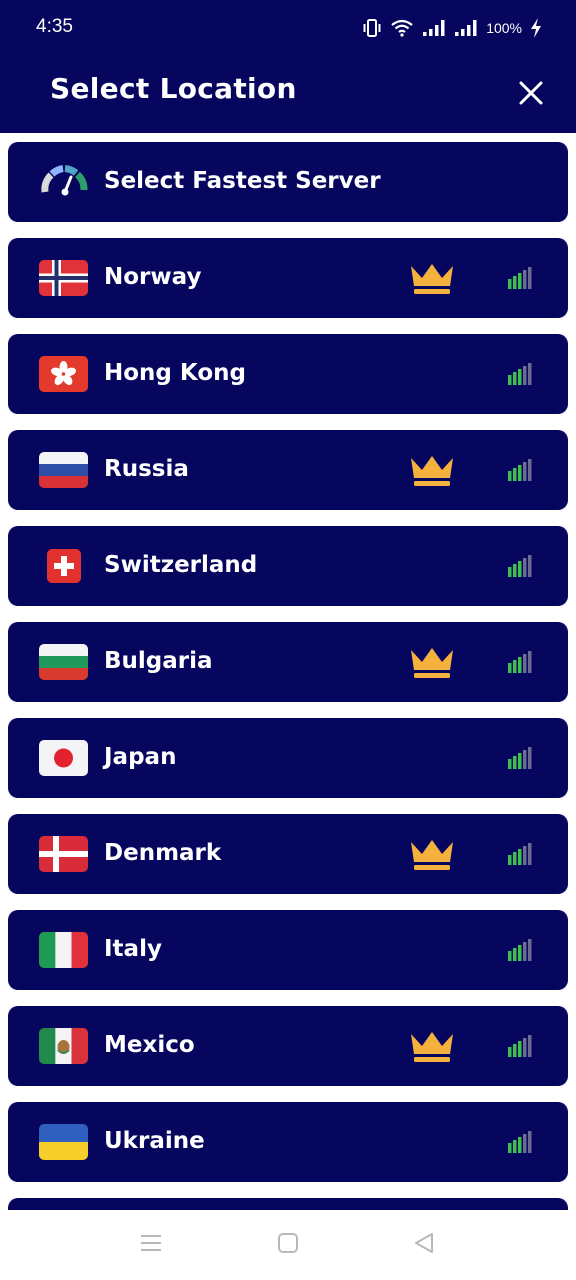 Image resolution: width=576 pixels, height=1280 pixels. Describe the element at coordinates (63, 1046) in the screenshot. I see `mexico-flag-icon` at that location.